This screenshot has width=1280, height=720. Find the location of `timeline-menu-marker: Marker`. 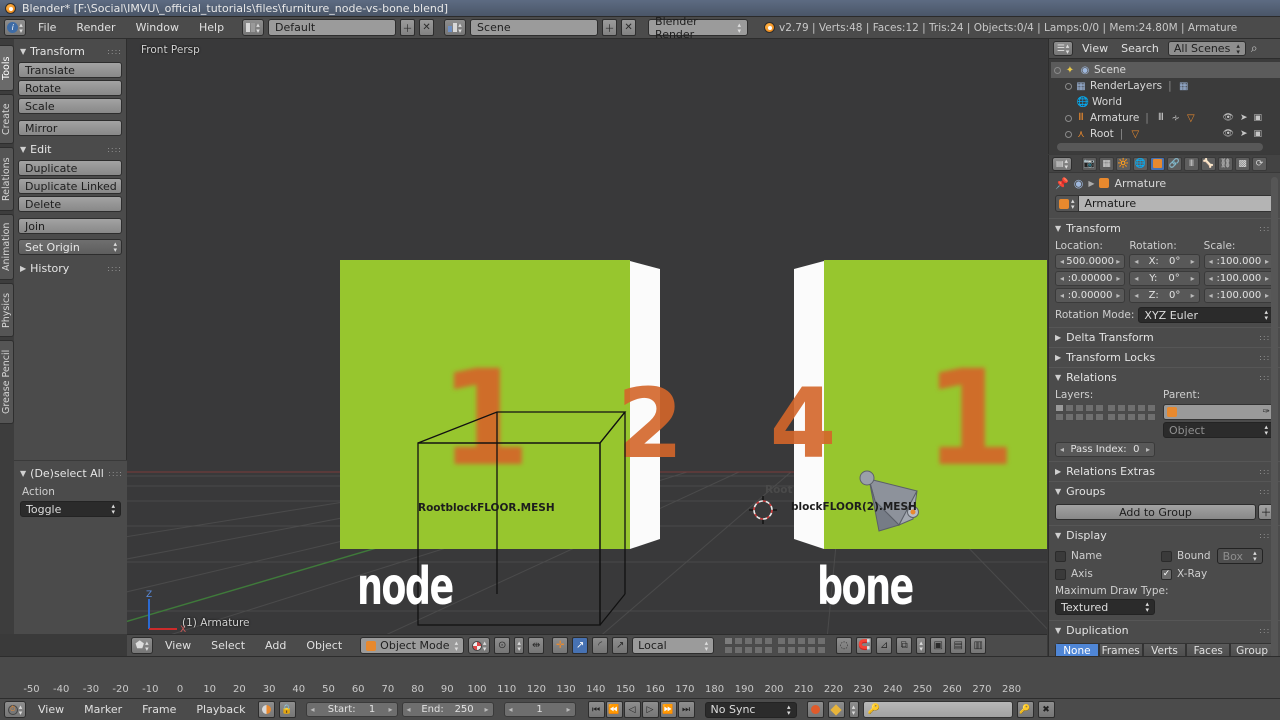

timeline-menu-marker: Marker is located at coordinates (103, 709).